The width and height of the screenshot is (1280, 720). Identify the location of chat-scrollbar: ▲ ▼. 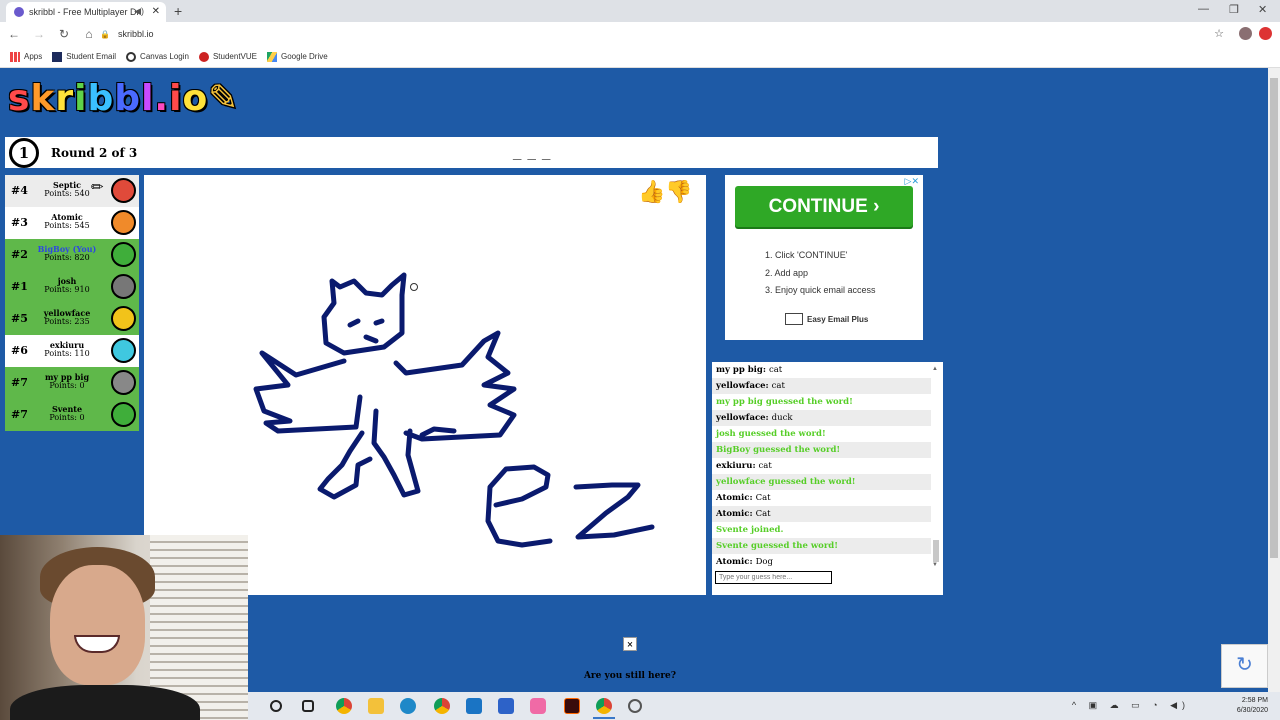
(936, 468).